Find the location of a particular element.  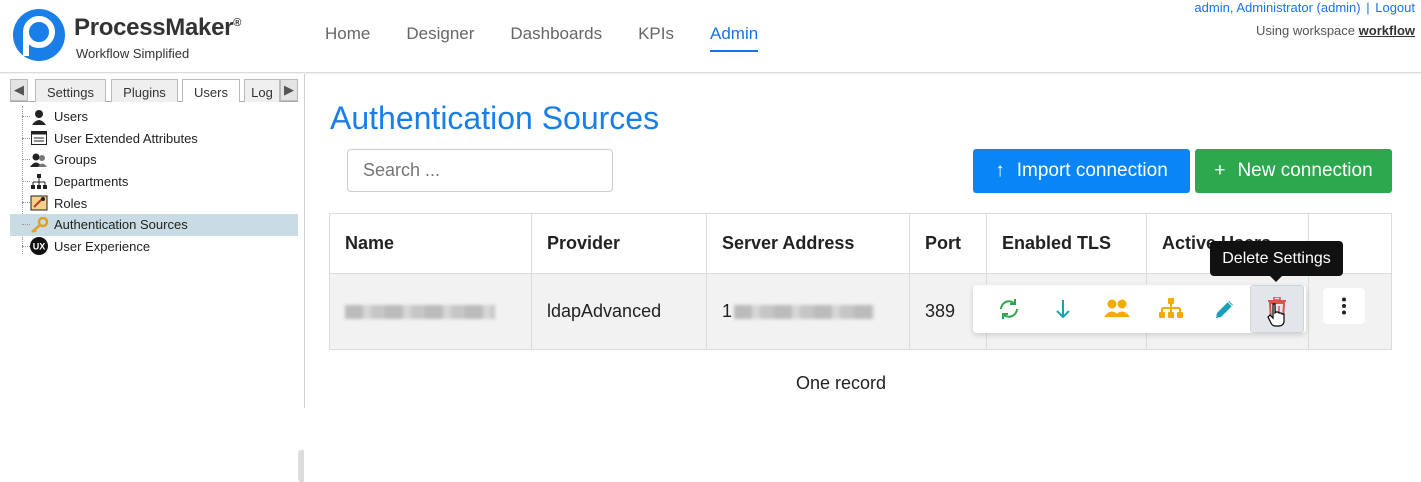

users-button is located at coordinates (1117, 309).